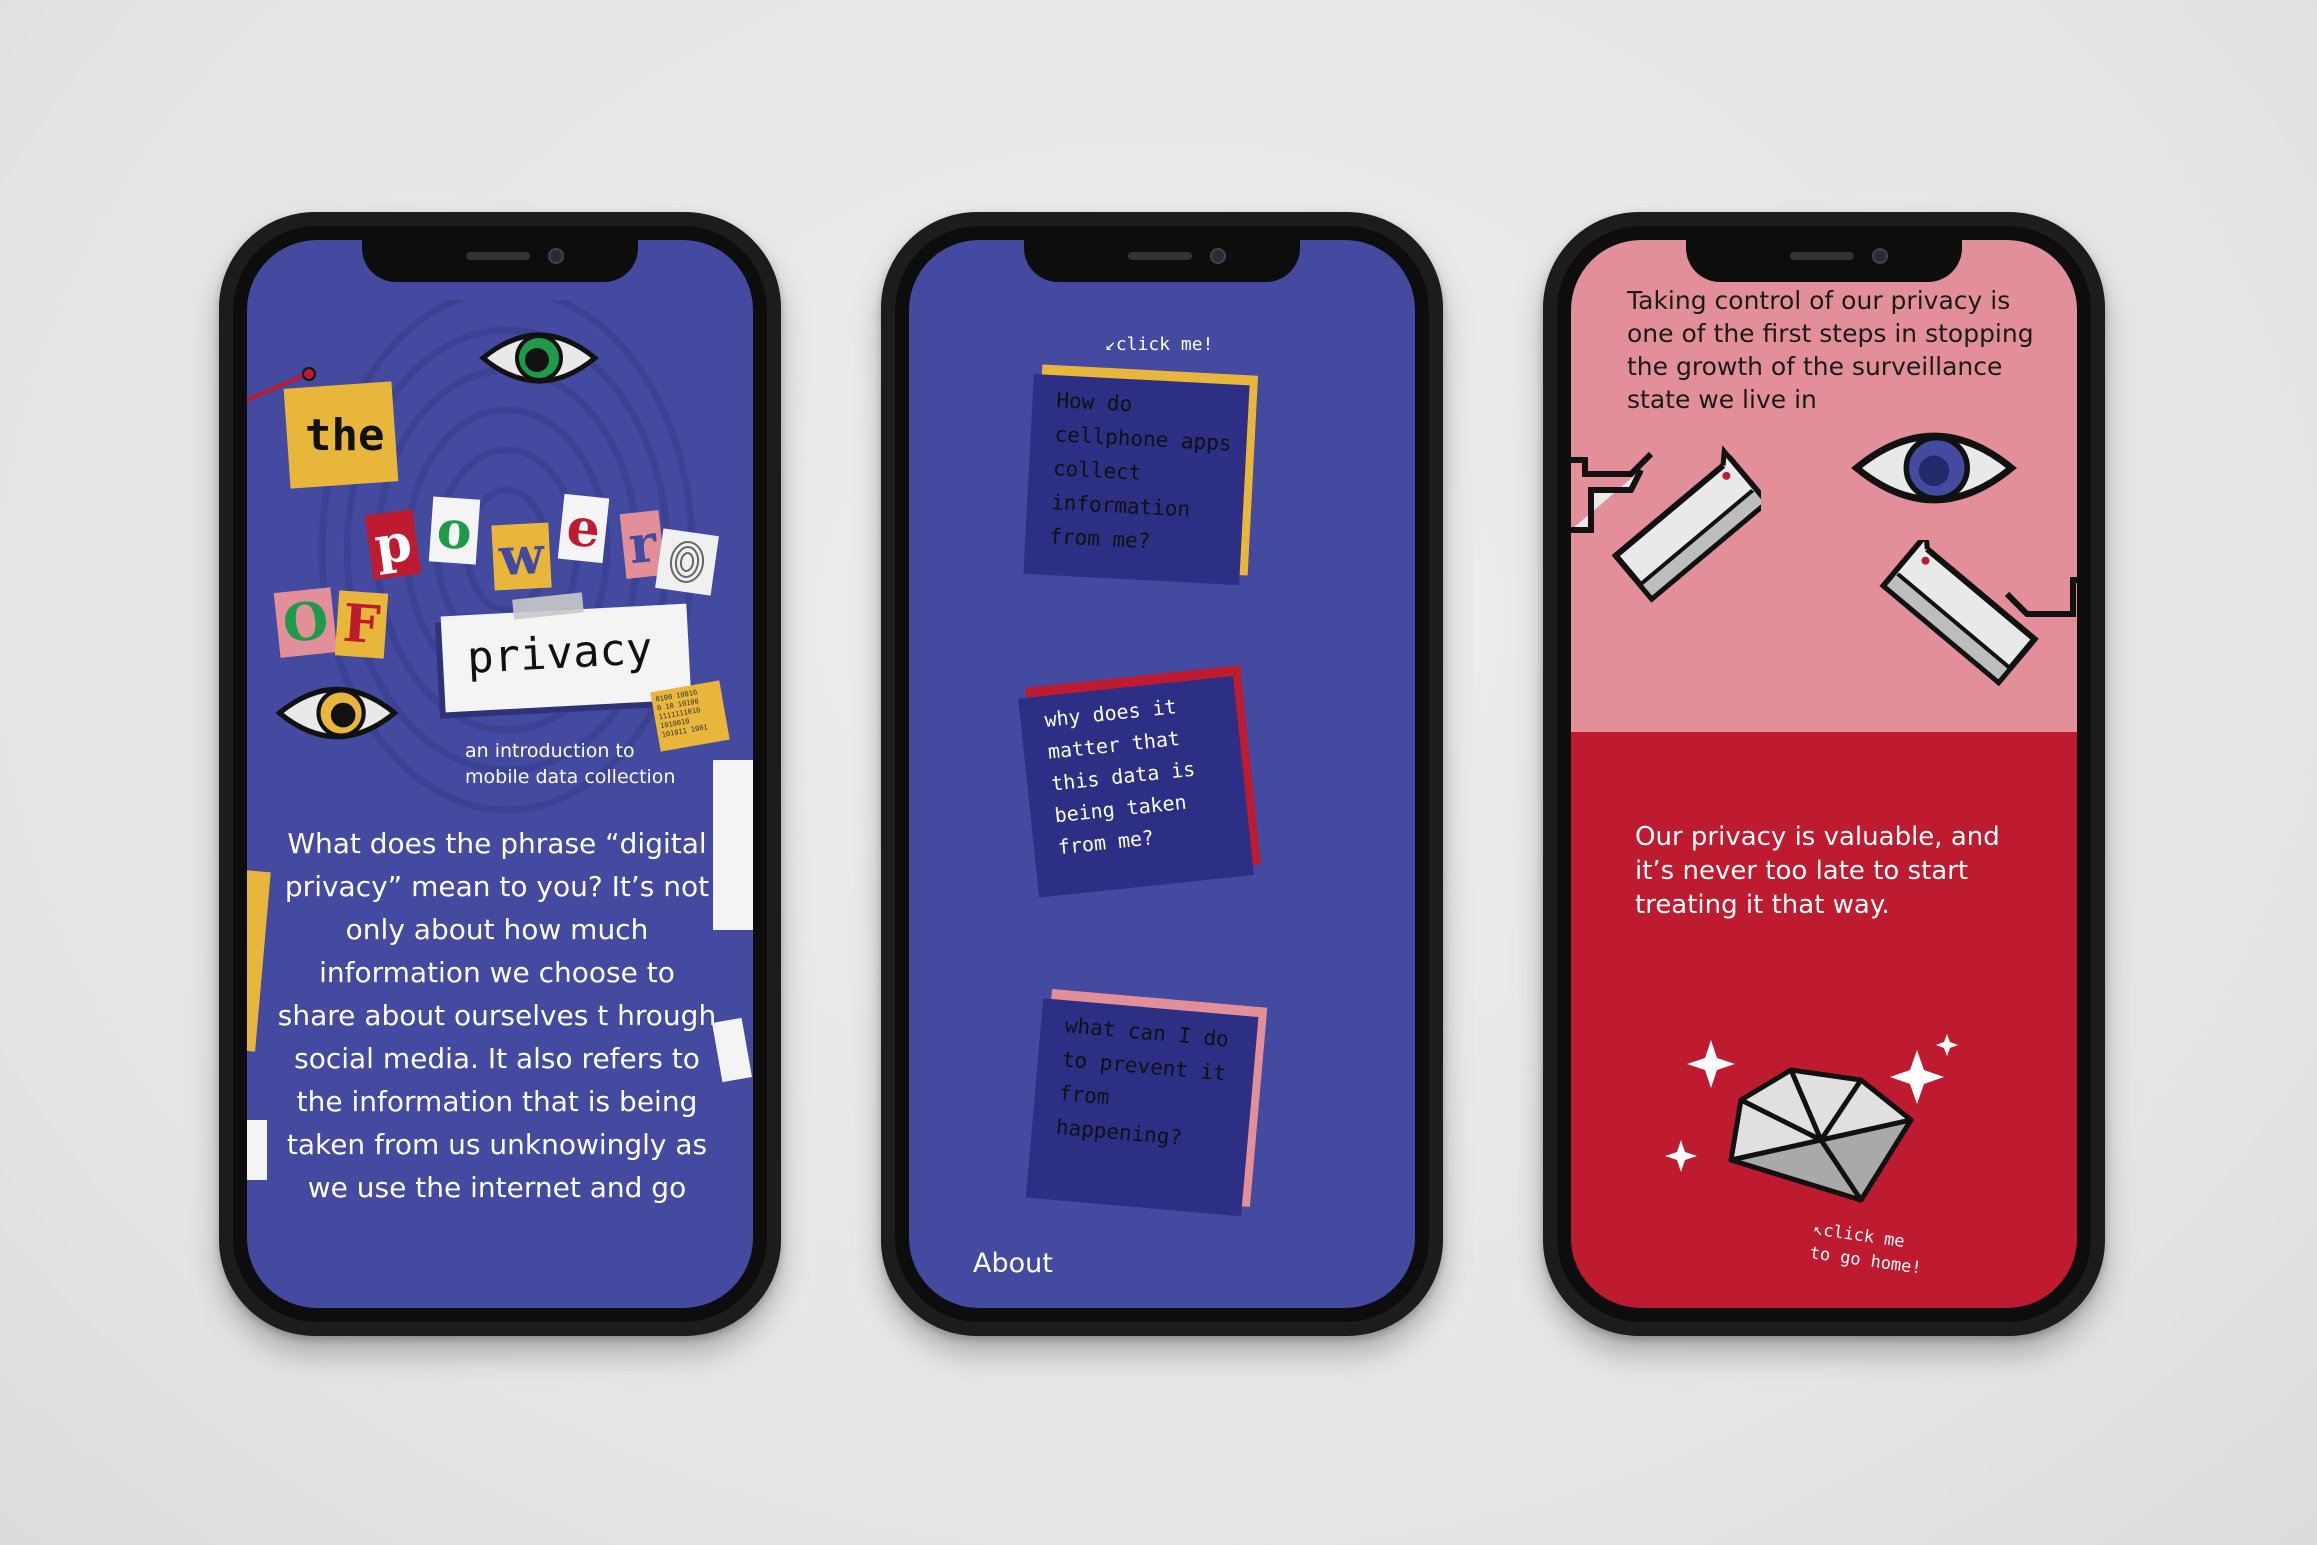  Describe the element at coordinates (583, 528) in the screenshot. I see `title-letter-e: e` at that location.